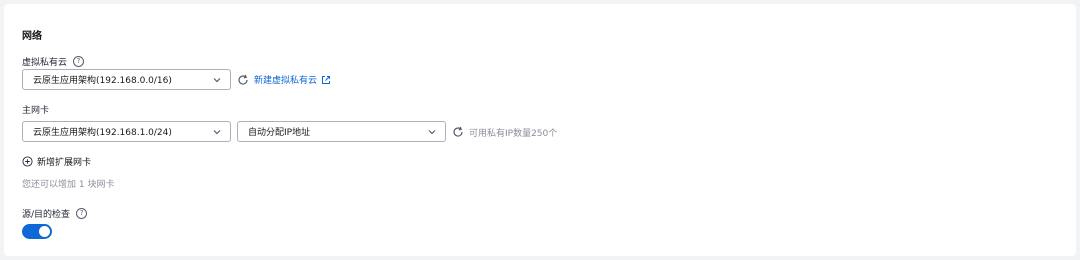  I want to click on primary-nic-label: 主网卡, so click(36, 111).